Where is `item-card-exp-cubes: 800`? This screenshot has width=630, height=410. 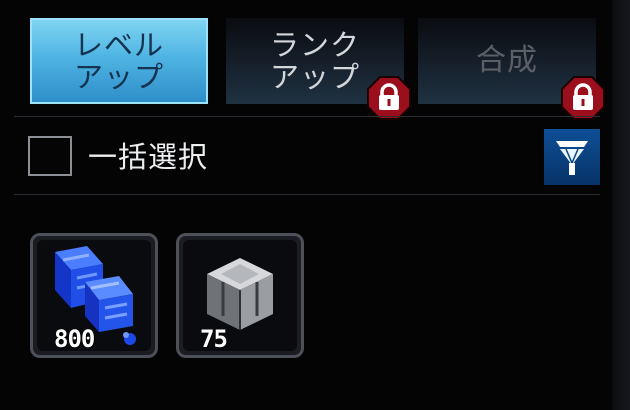 item-card-exp-cubes: 800 is located at coordinates (94, 295).